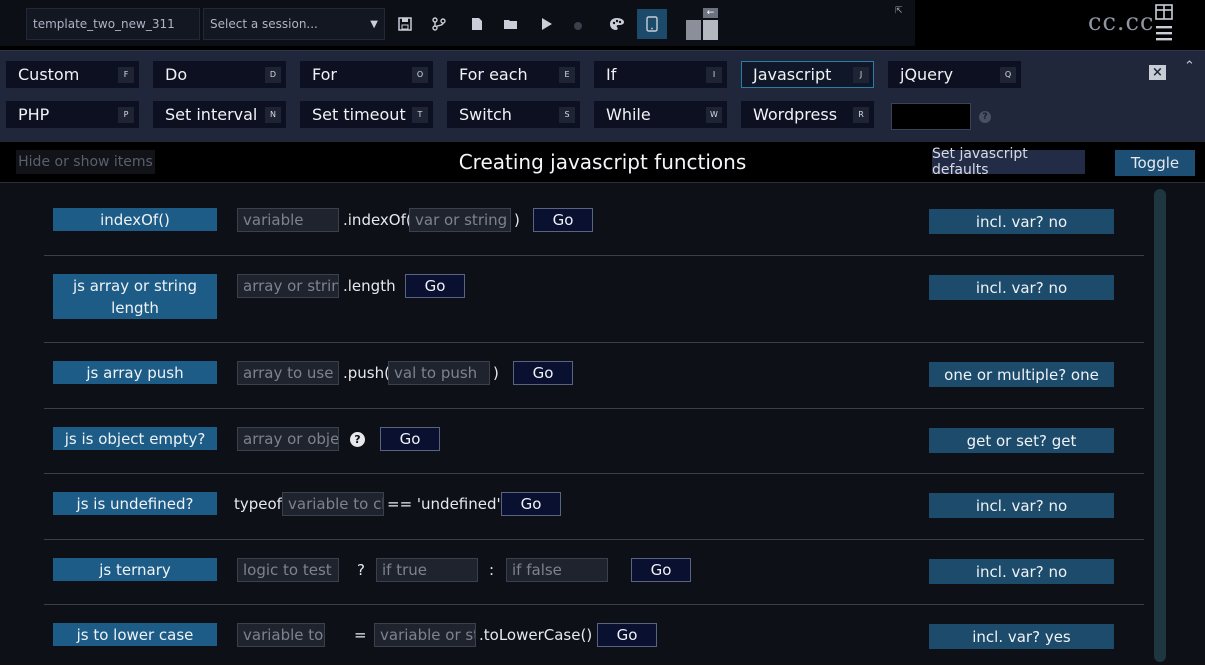  What do you see at coordinates (557, 570) in the screenshot?
I see `if-false-input: if false` at bounding box center [557, 570].